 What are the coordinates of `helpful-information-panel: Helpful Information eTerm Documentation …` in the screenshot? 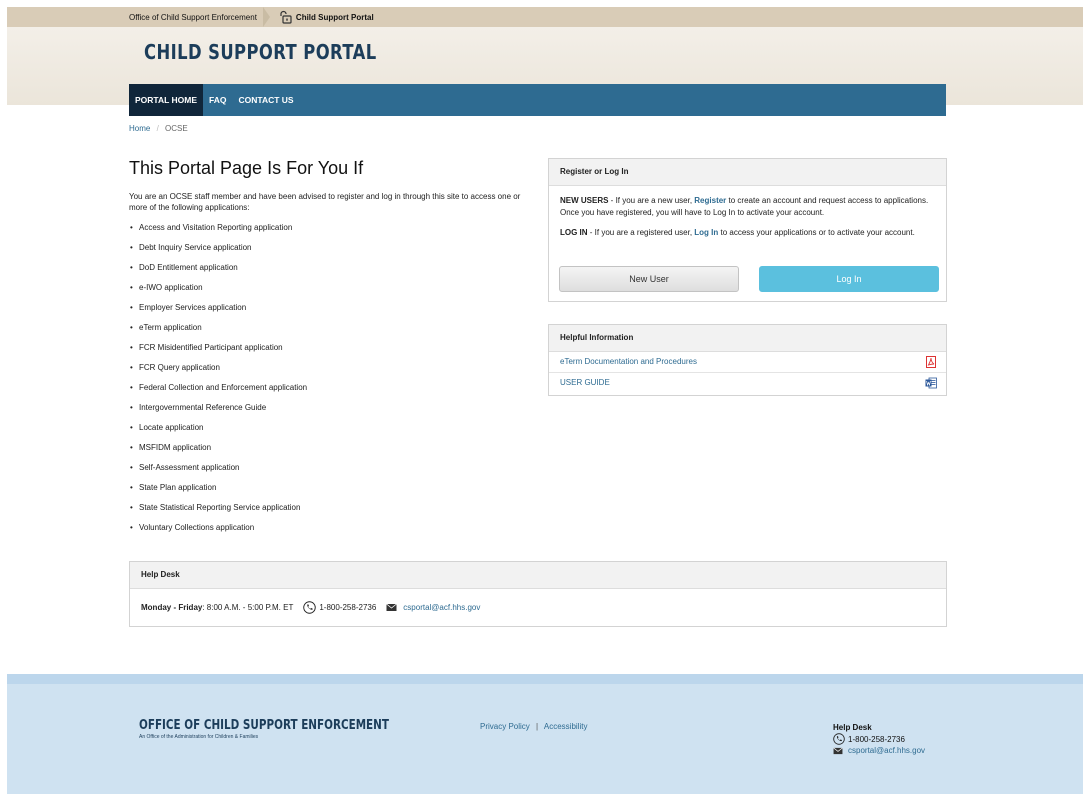 It's located at (747, 360).